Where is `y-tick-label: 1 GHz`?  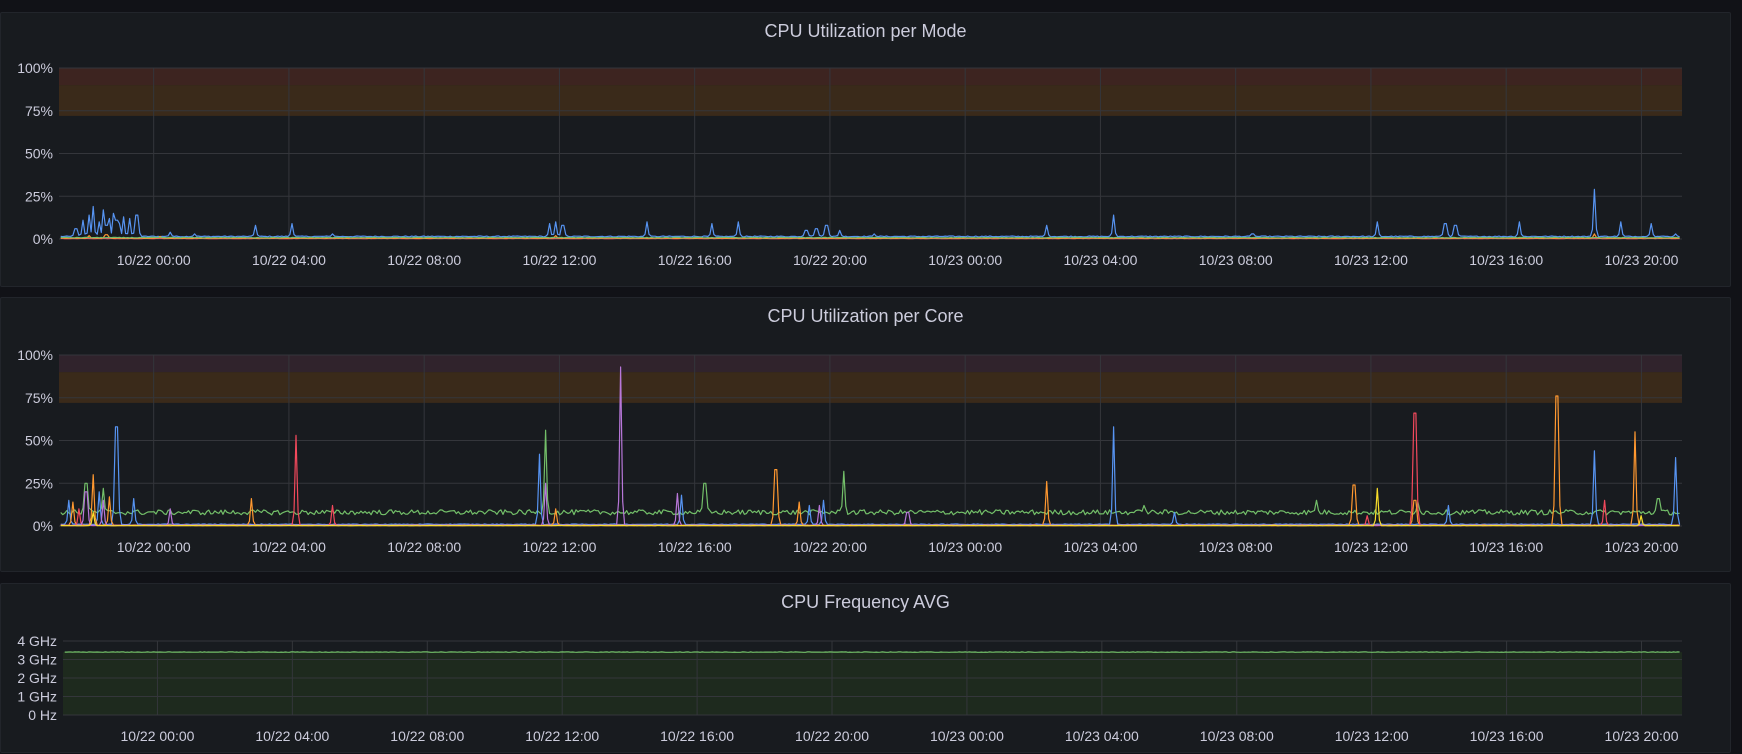 y-tick-label: 1 GHz is located at coordinates (37, 697).